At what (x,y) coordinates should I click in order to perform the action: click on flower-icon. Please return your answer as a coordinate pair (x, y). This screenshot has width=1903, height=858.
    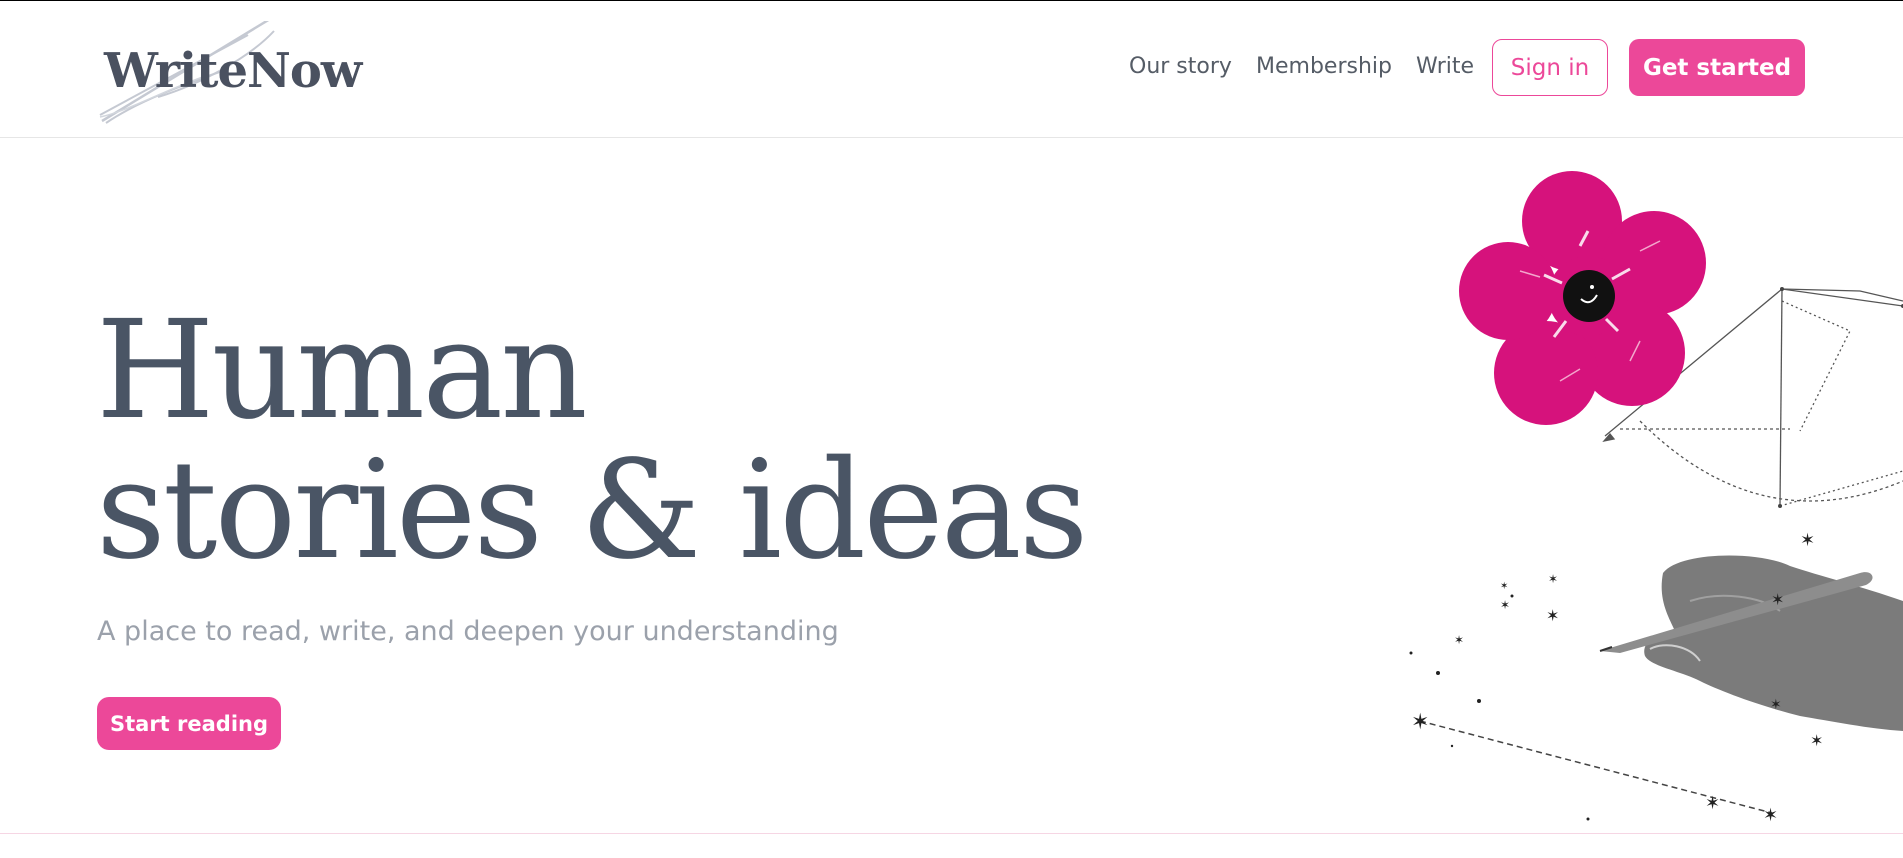
    Looking at the image, I should click on (1582, 298).